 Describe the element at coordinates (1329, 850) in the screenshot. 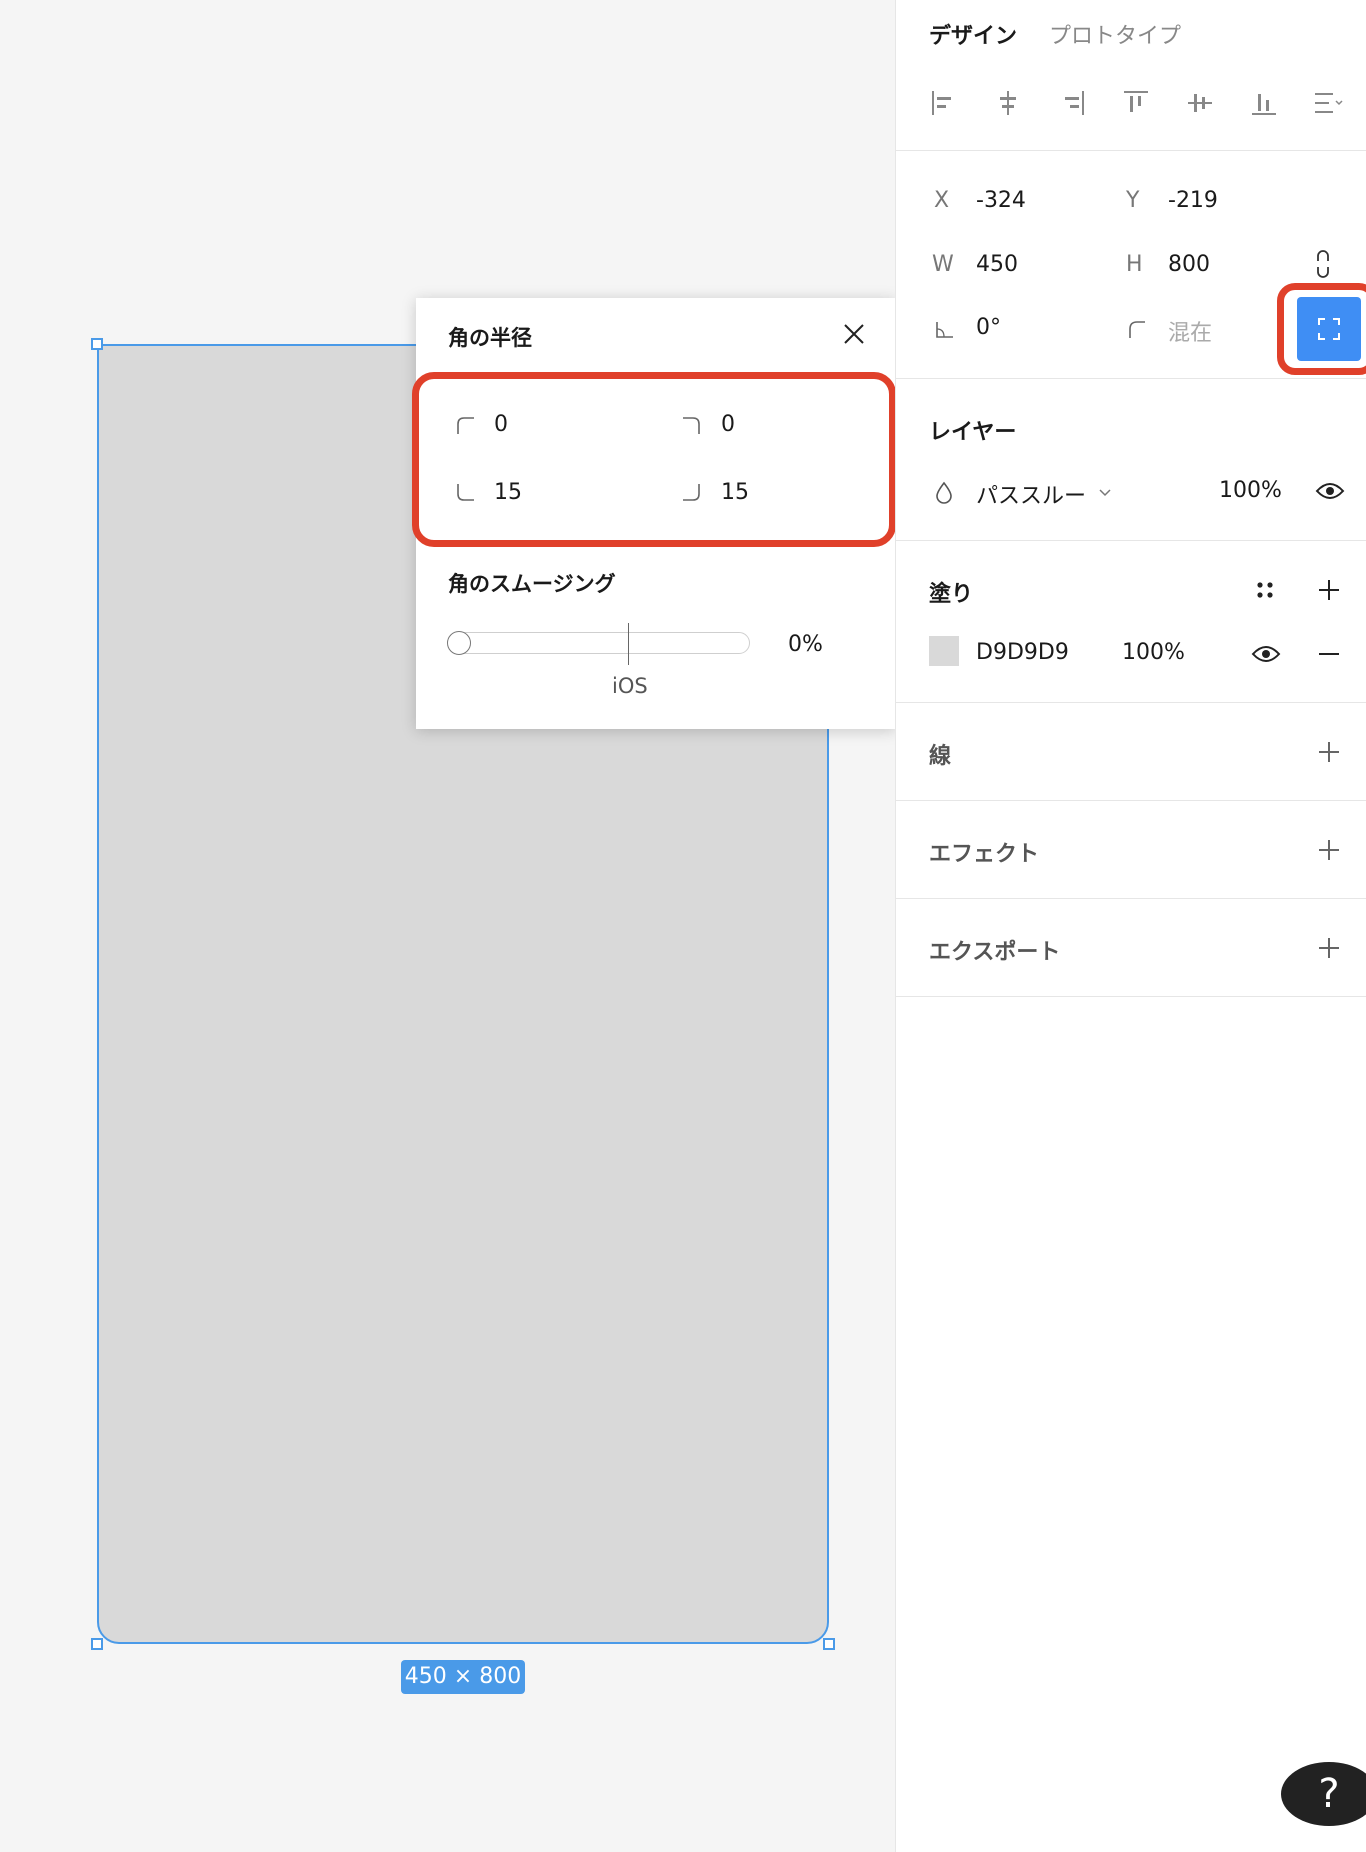

I see `add-effect-icon` at that location.